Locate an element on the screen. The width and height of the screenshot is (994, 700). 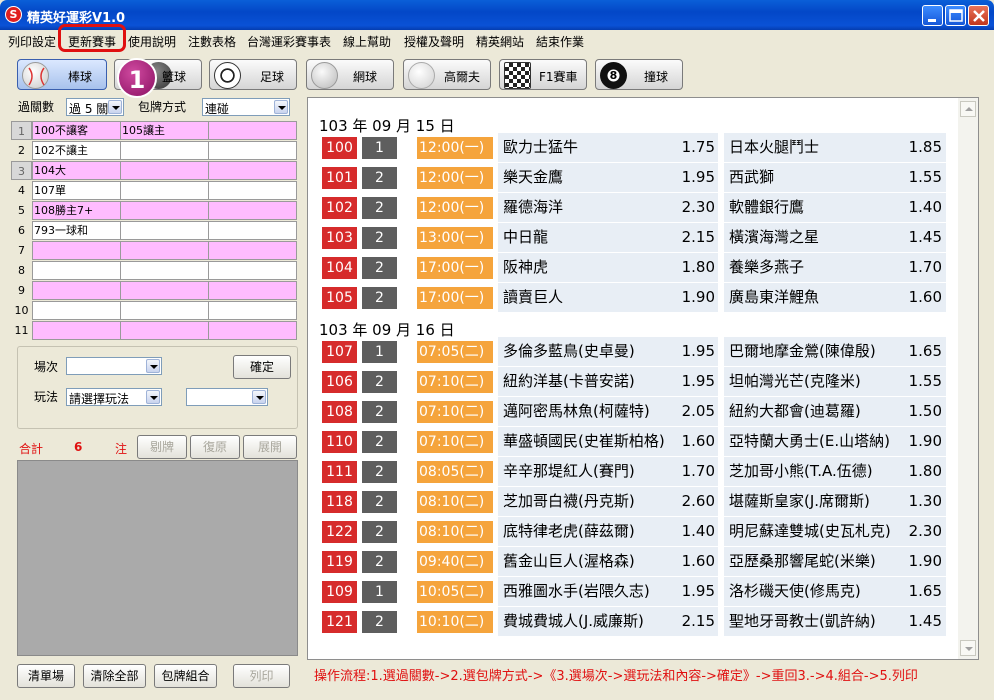
combo-set-button: 包牌組合 is located at coordinates (185, 676).